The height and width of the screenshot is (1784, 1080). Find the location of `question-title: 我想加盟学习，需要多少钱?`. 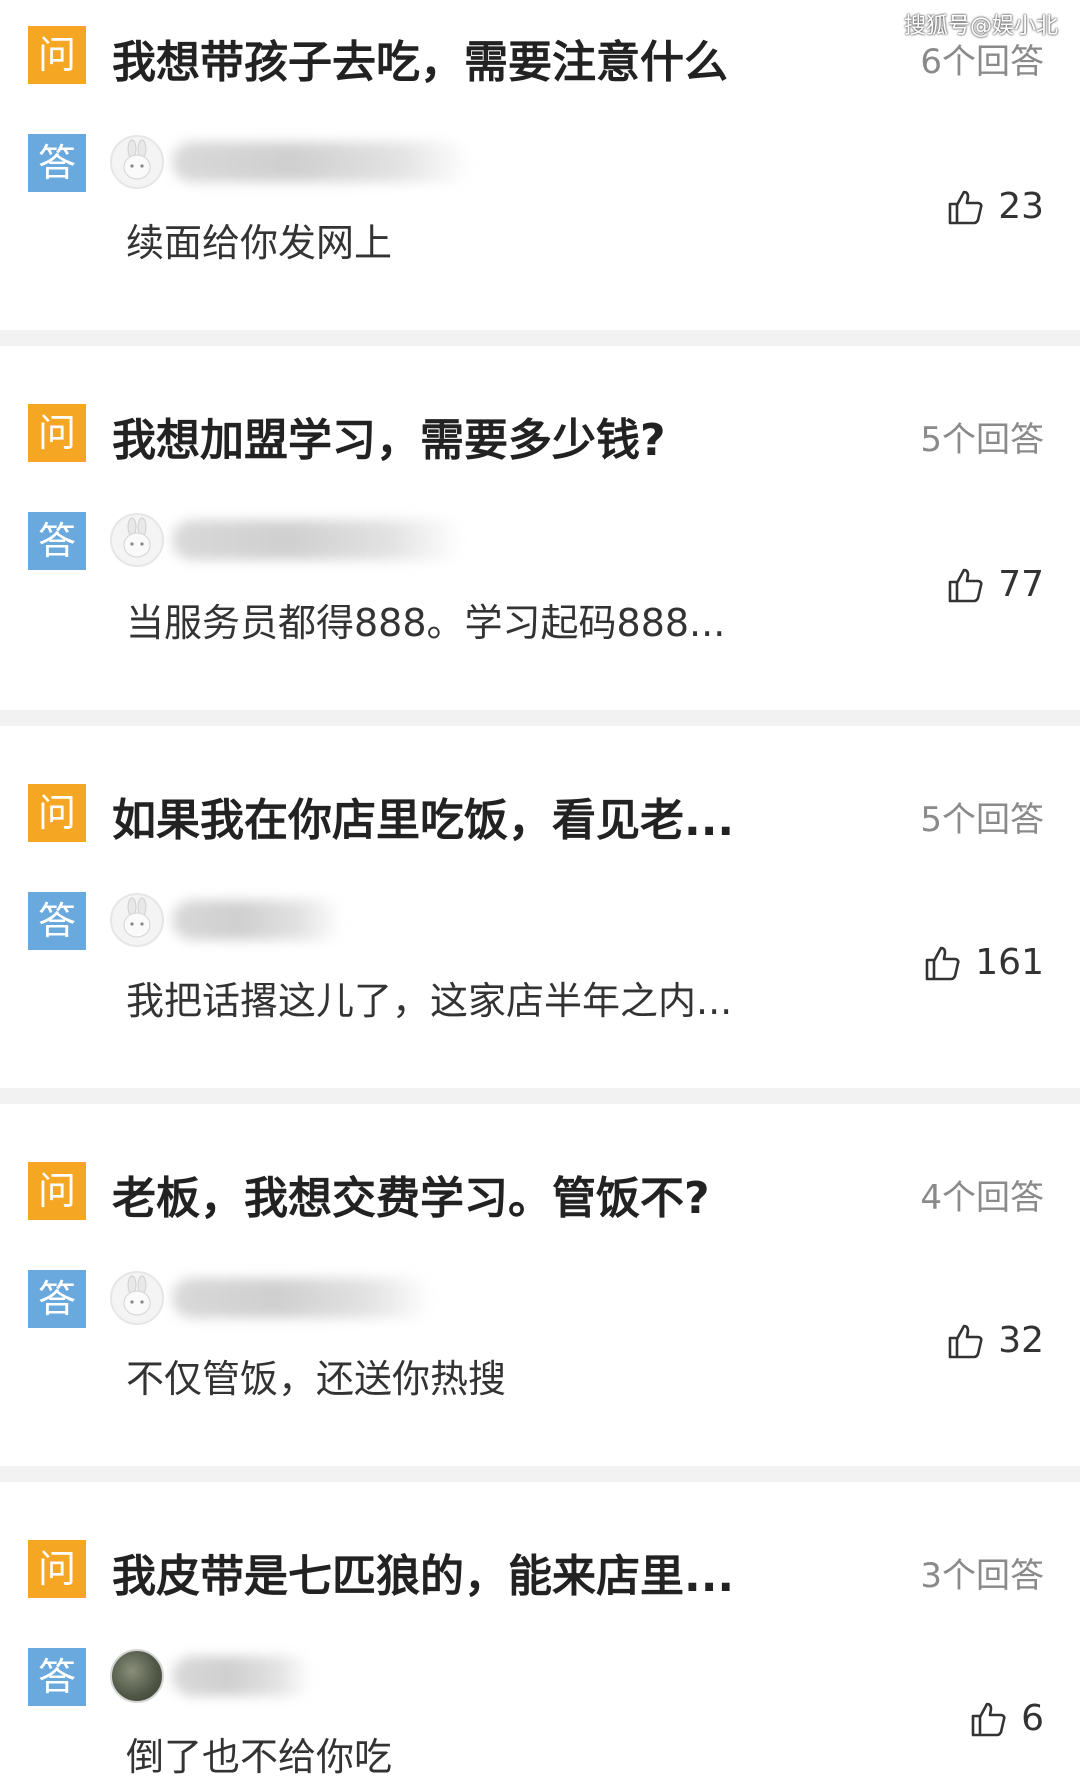

question-title: 我想加盟学习，需要多少钱? is located at coordinates (389, 436).